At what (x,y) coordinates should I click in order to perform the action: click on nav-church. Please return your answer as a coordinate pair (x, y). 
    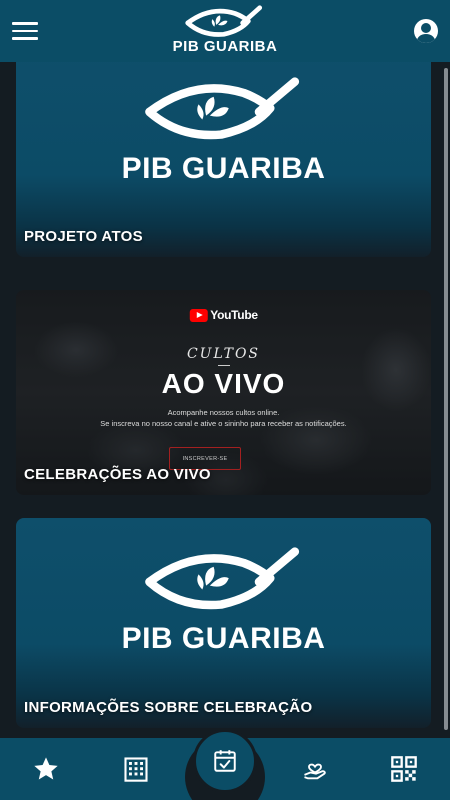
    Looking at the image, I should click on (136, 769).